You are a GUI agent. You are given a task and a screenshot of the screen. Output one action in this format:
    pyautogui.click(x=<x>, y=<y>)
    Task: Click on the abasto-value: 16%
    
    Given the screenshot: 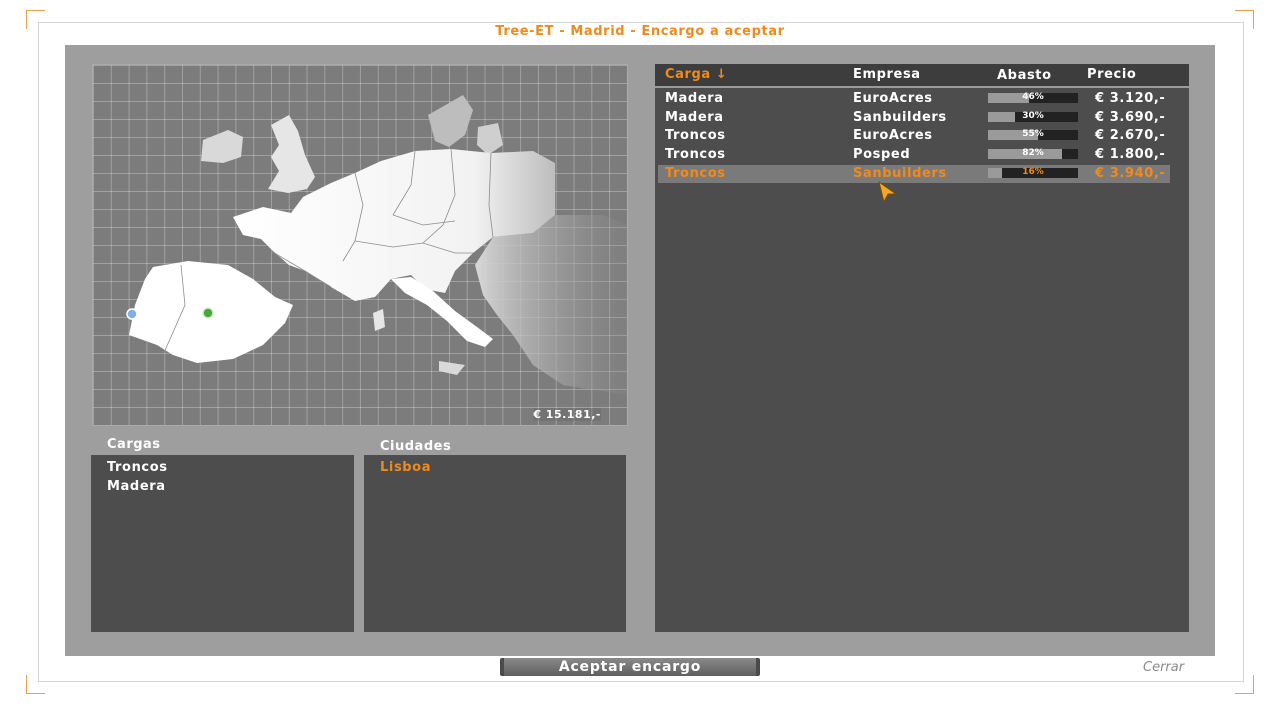 What is the action you would take?
    pyautogui.click(x=1033, y=172)
    